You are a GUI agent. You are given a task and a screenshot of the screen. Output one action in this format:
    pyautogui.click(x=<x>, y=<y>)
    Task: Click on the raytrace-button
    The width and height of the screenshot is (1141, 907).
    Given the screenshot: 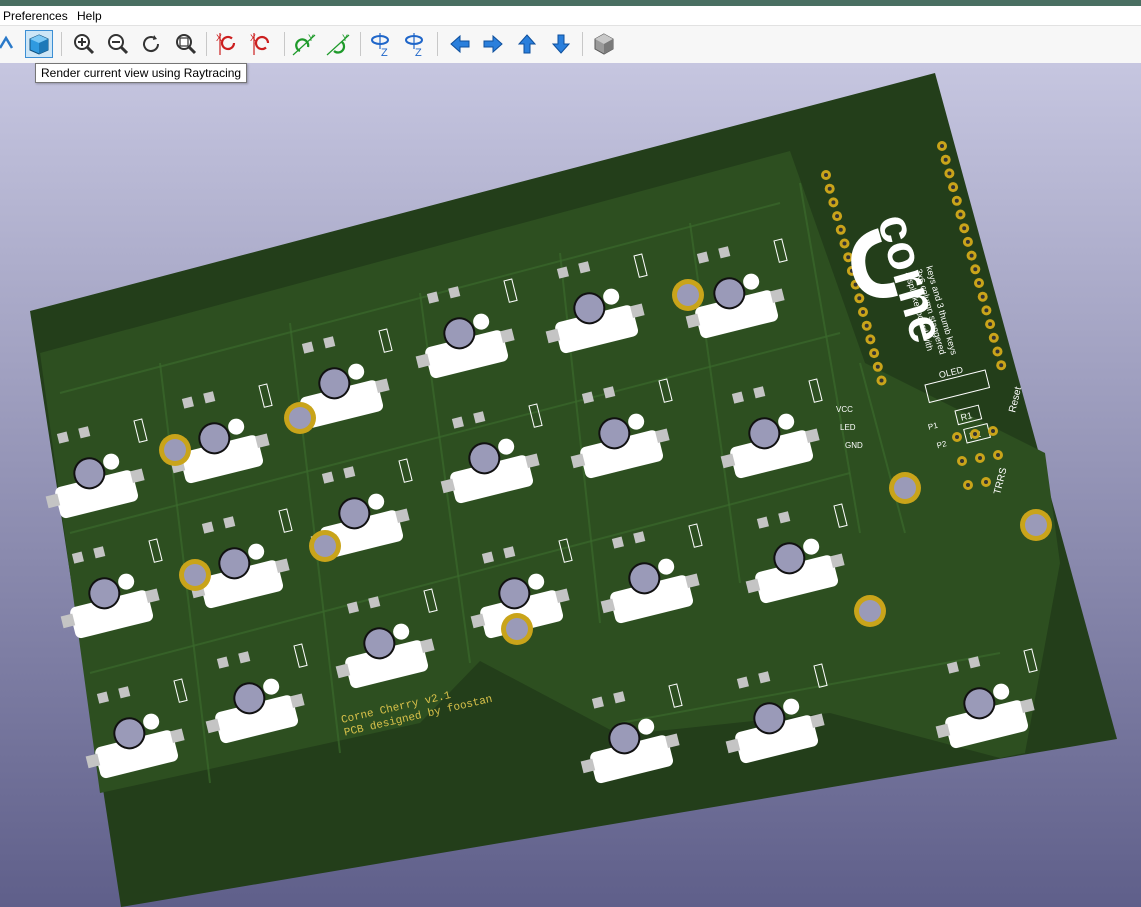 What is the action you would take?
    pyautogui.click(x=39, y=44)
    